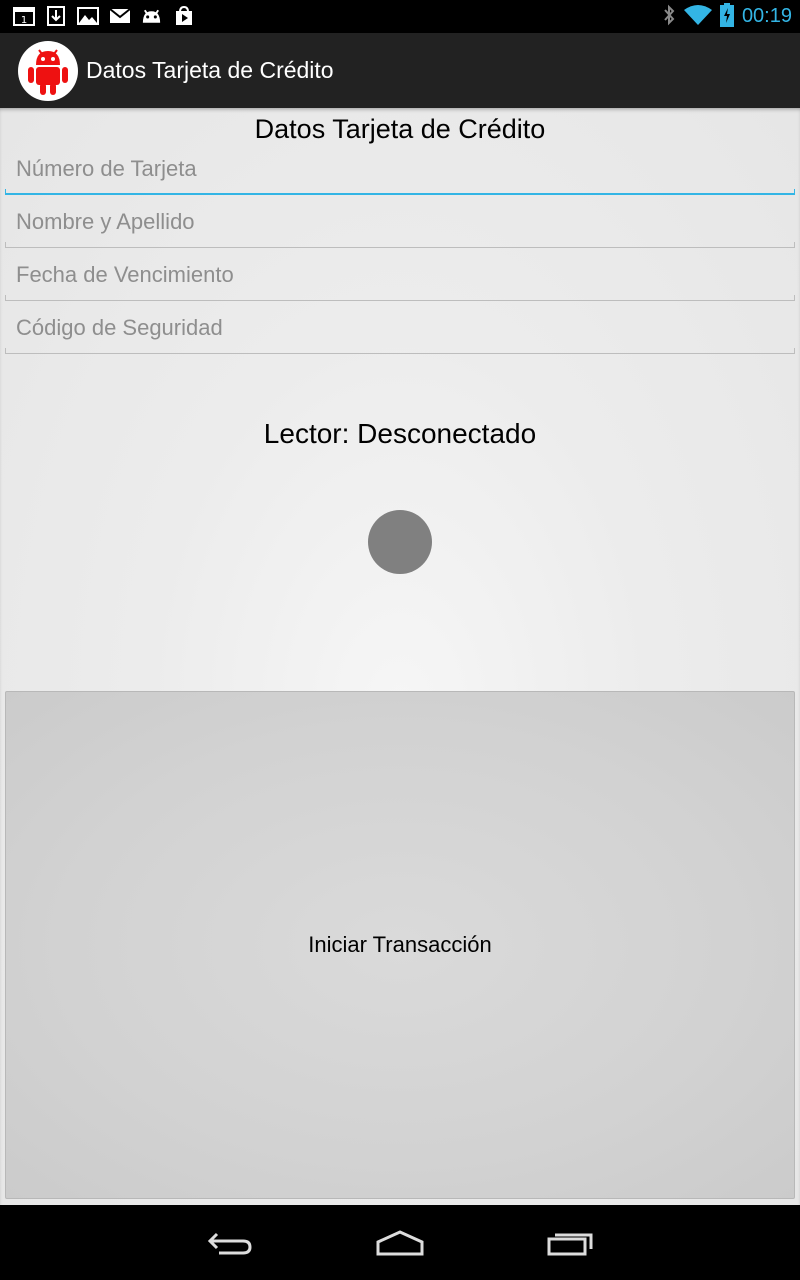 This screenshot has width=800, height=1280. I want to click on wifi-icon, so click(697, 17).